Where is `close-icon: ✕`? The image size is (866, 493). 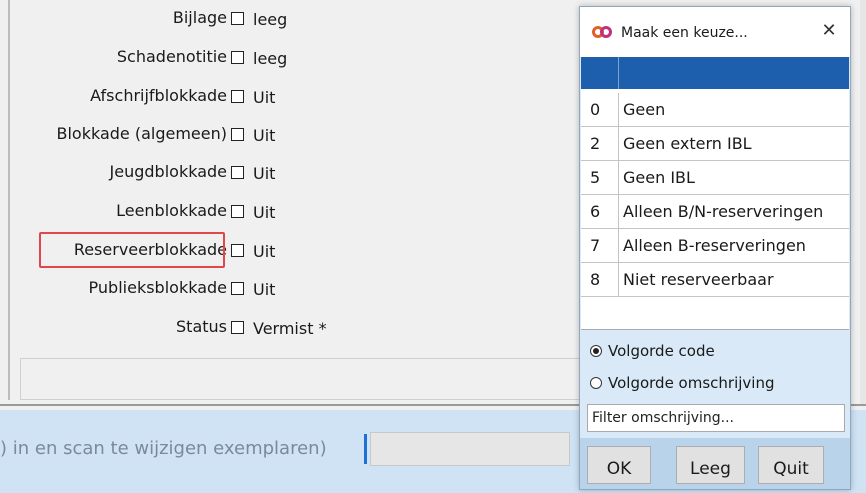 close-icon: ✕ is located at coordinates (829, 31).